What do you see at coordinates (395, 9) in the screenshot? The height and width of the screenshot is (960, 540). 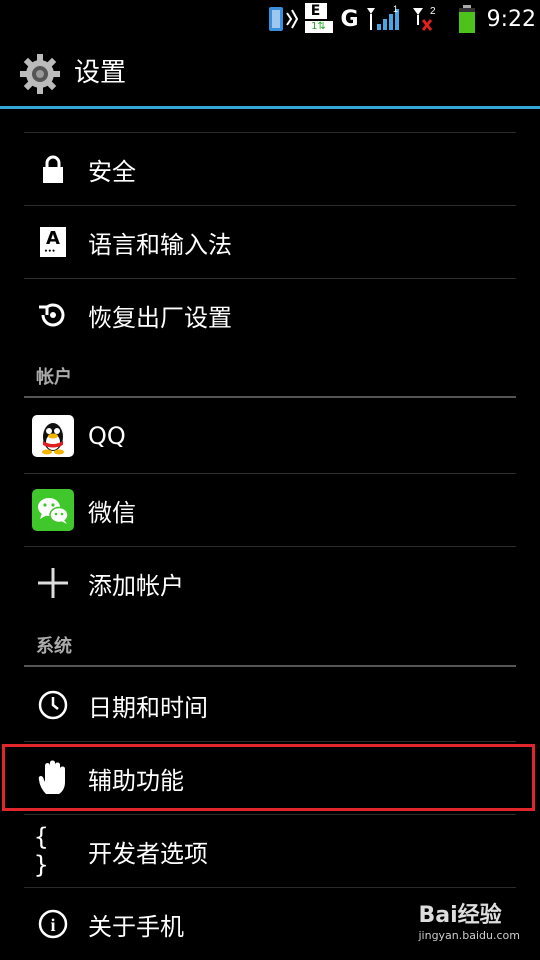 I see `svg-text: 1` at bounding box center [395, 9].